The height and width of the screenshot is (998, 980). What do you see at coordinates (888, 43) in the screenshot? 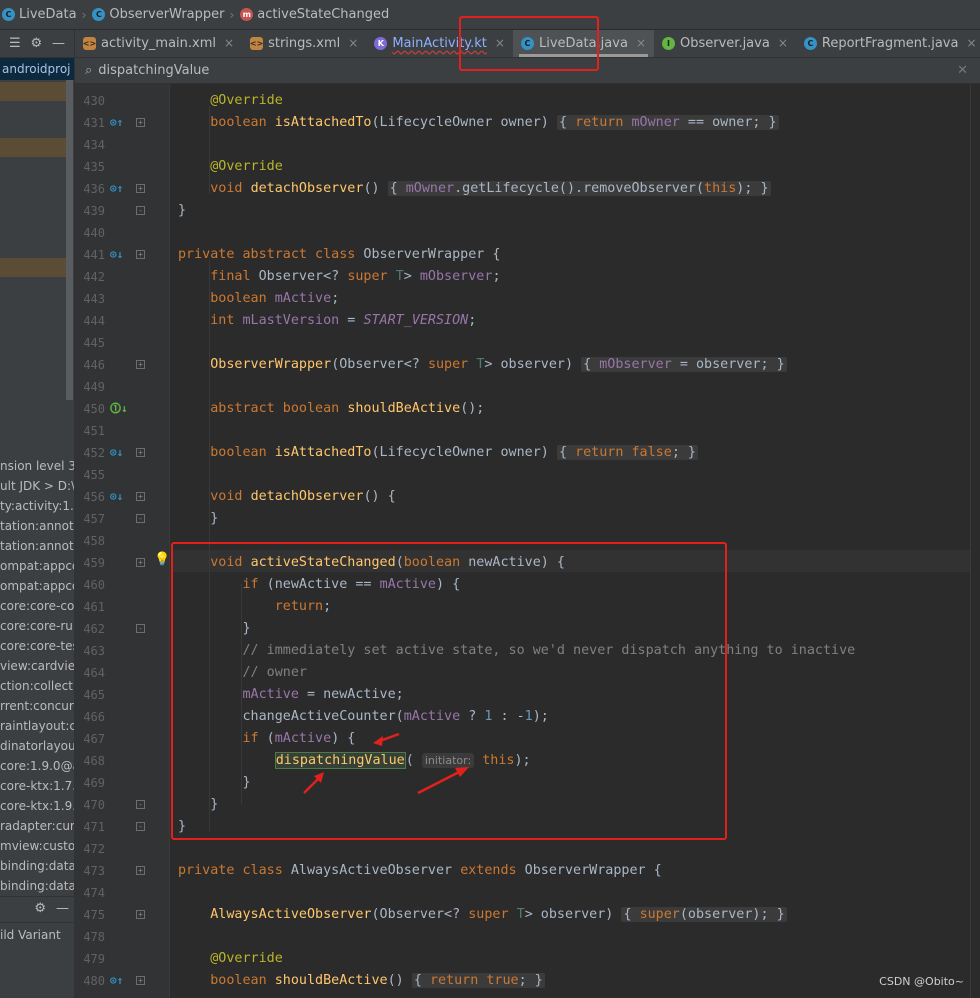
I see `tab-reportfragment-java: C ReportFragment.java ×` at bounding box center [888, 43].